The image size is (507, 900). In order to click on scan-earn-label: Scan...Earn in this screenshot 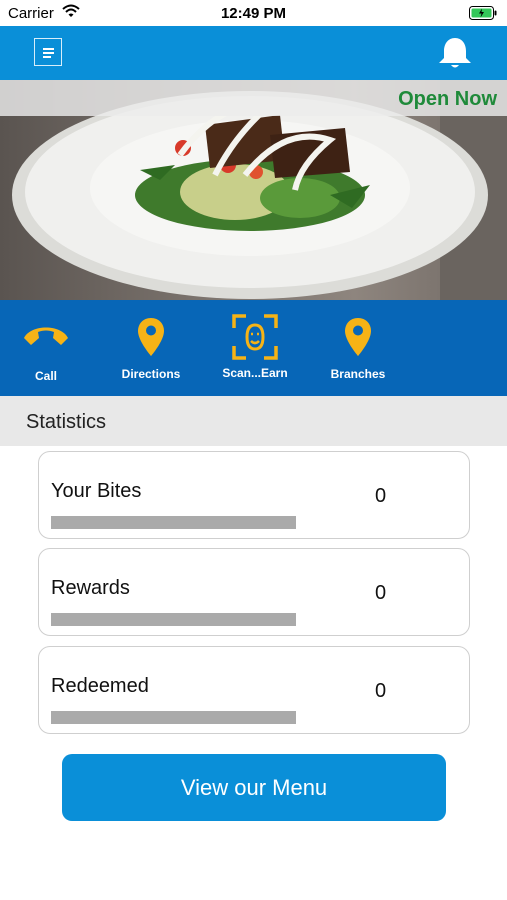, I will do `click(255, 373)`.